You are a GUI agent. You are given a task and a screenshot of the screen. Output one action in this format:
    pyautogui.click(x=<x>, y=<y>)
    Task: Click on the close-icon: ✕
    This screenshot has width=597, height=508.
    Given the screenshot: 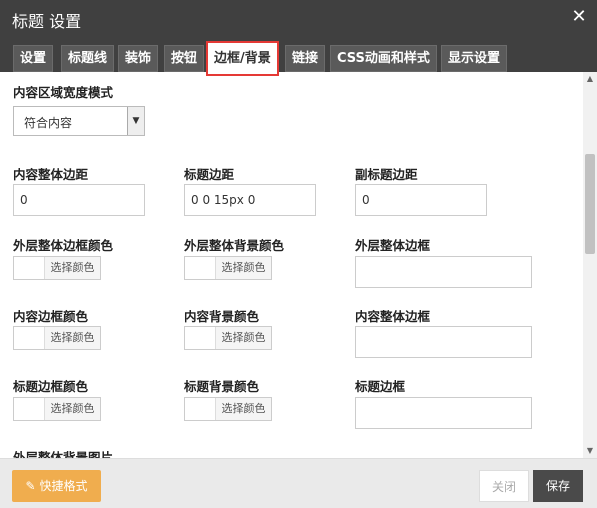 What is the action you would take?
    pyautogui.click(x=579, y=17)
    